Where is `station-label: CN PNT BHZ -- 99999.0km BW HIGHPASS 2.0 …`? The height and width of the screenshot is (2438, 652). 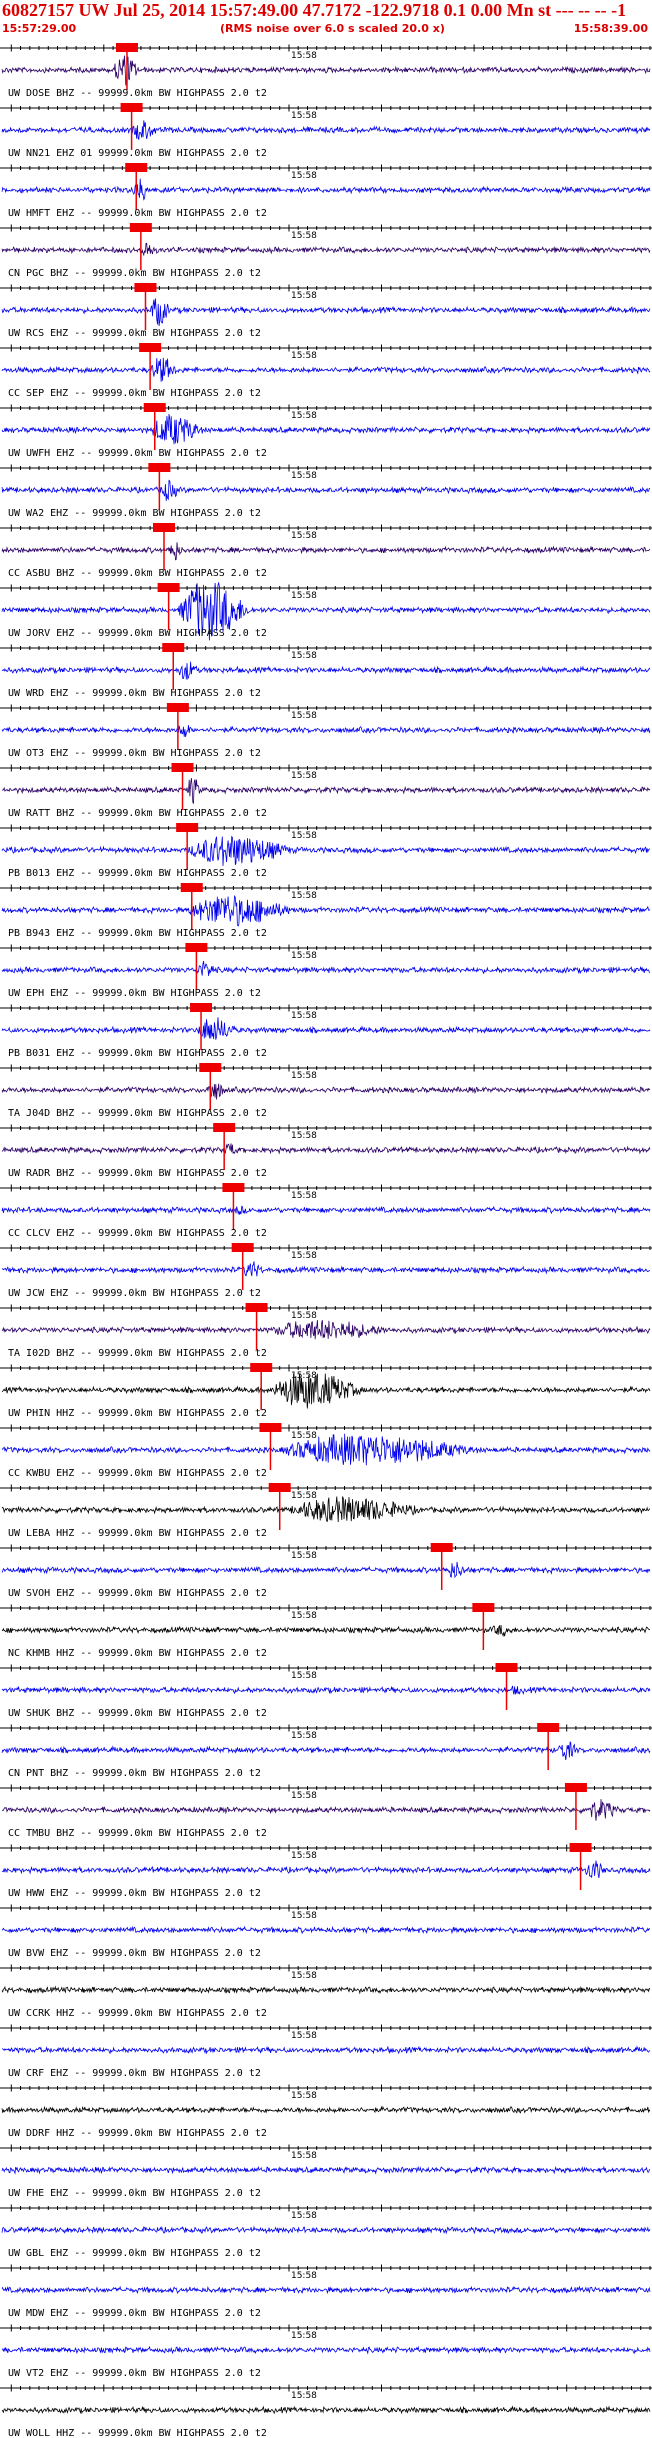
station-label: CN PNT BHZ -- 99999.0km BW HIGHPASS 2.0 … is located at coordinates (134, 1773).